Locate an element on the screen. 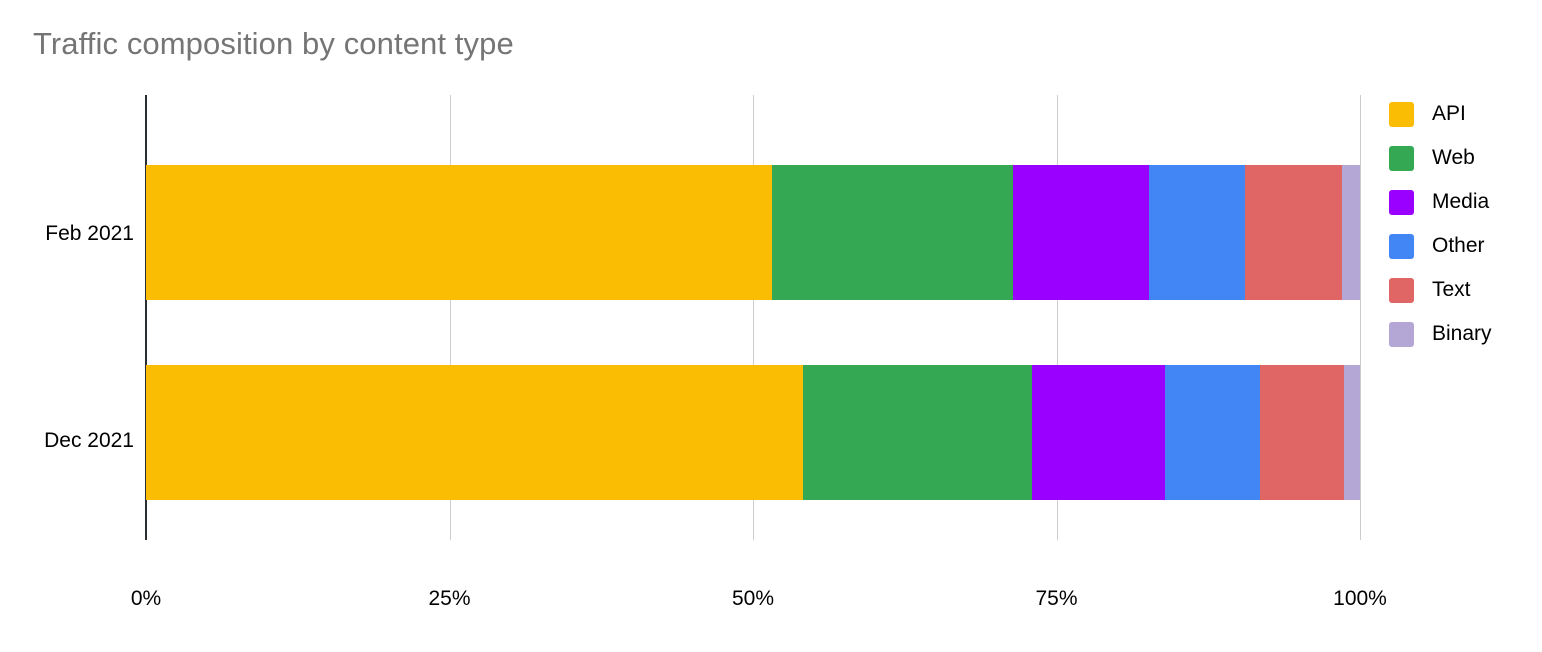  legend-item: Binary is located at coordinates (1464, 334).